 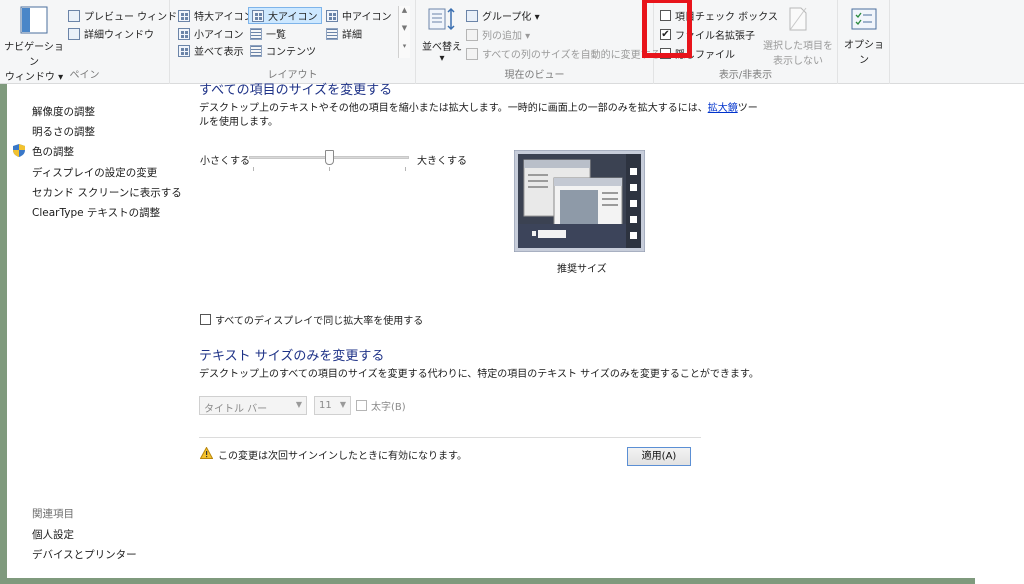 I want to click on sidebar-link-devices-printers: デバイスとプリンター, so click(x=84, y=554).